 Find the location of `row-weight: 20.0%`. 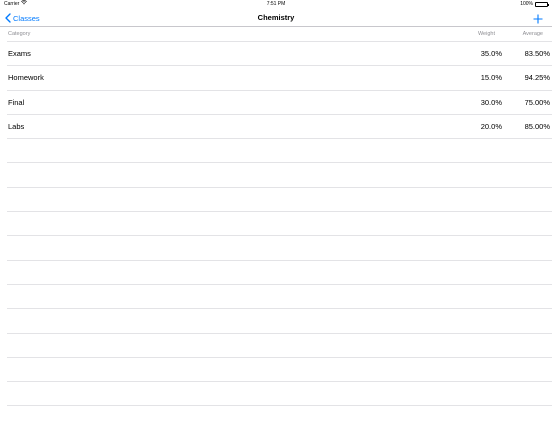

row-weight: 20.0% is located at coordinates (491, 126).